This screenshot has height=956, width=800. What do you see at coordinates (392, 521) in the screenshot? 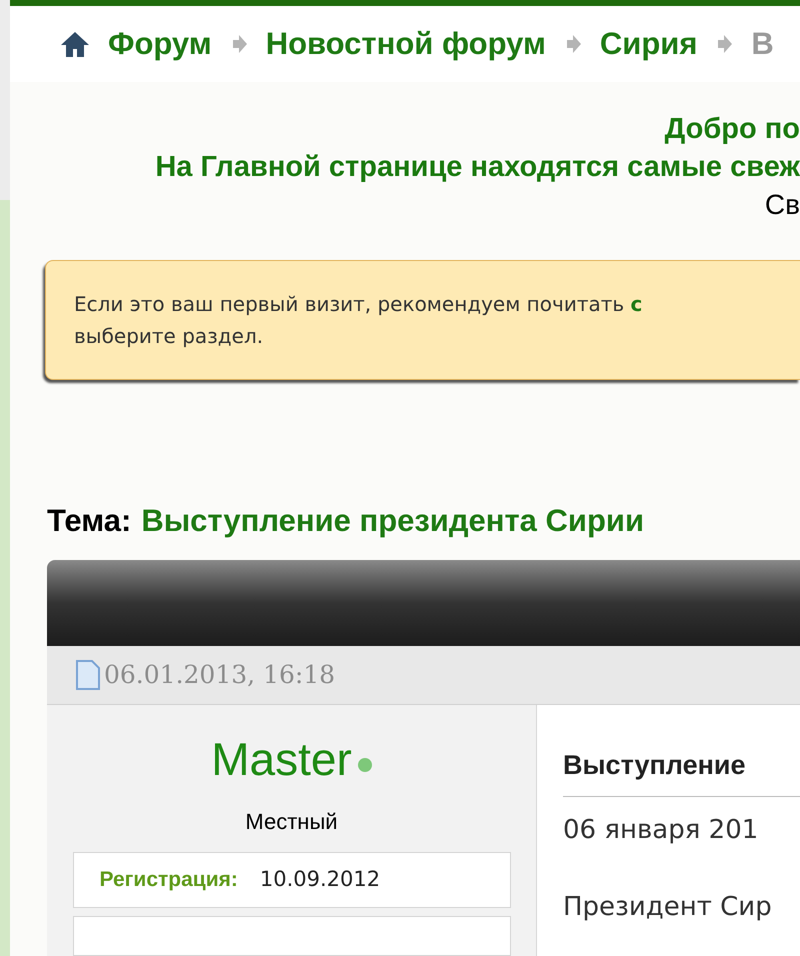
I see `topic-title: Выступление президента Сирии` at bounding box center [392, 521].